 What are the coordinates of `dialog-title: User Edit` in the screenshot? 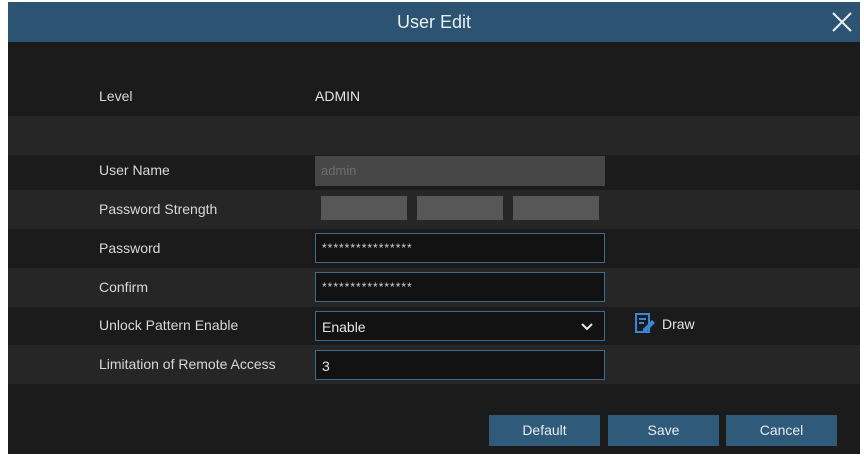 It's located at (434, 22).